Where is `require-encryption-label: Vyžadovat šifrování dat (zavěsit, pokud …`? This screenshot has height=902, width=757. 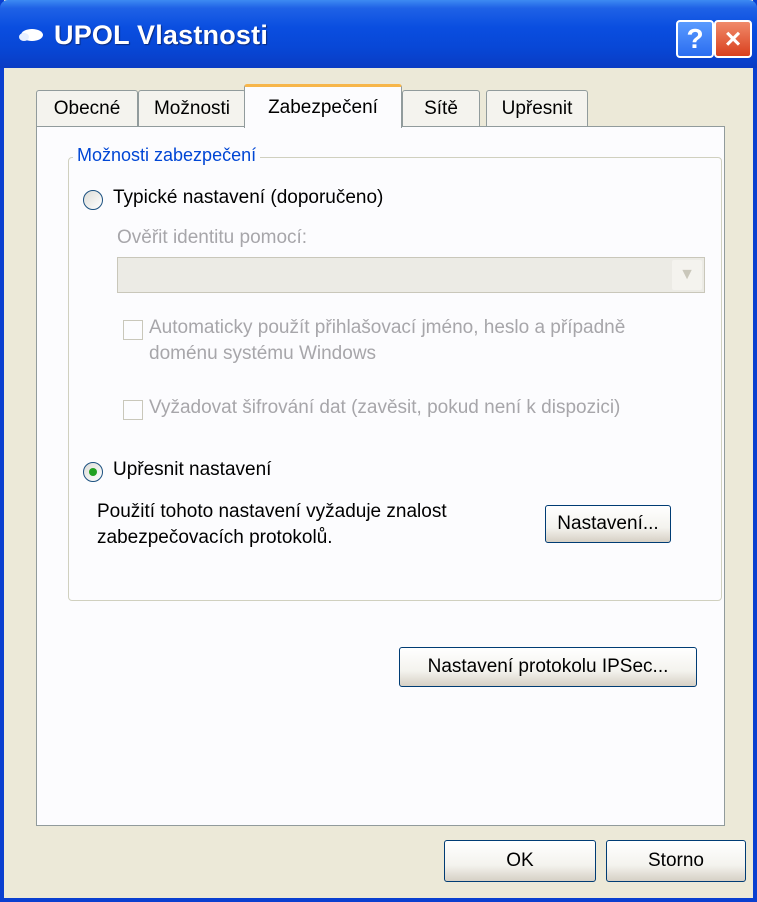
require-encryption-label: Vyžadovat šifrování dat (zavěsit, pokud … is located at coordinates (384, 408).